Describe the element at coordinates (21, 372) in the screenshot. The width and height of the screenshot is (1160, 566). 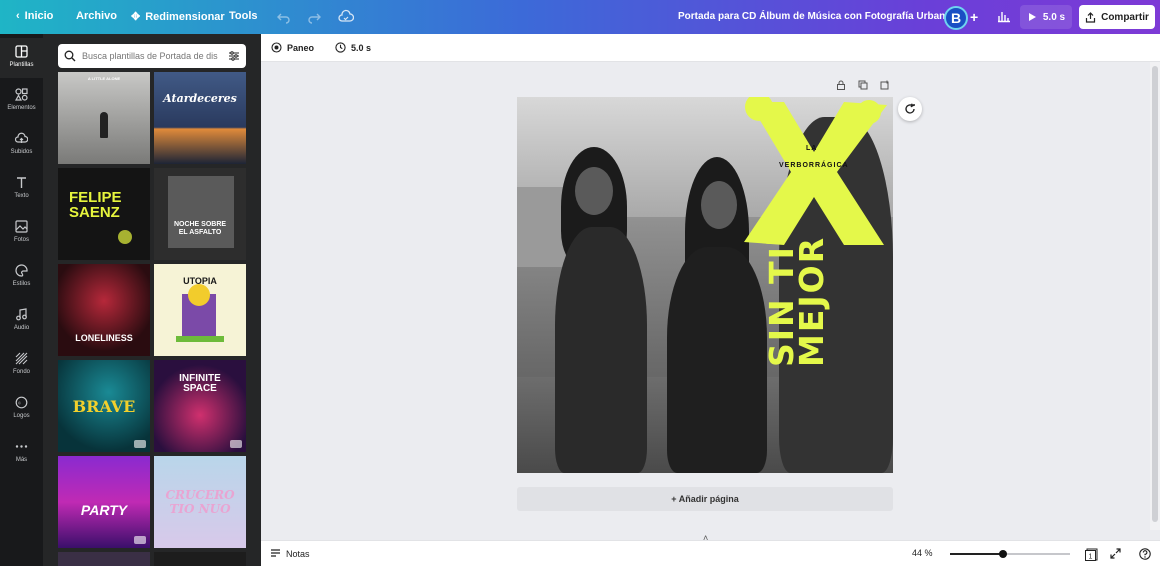
I see `sidebar-item-label: Fondo` at that location.